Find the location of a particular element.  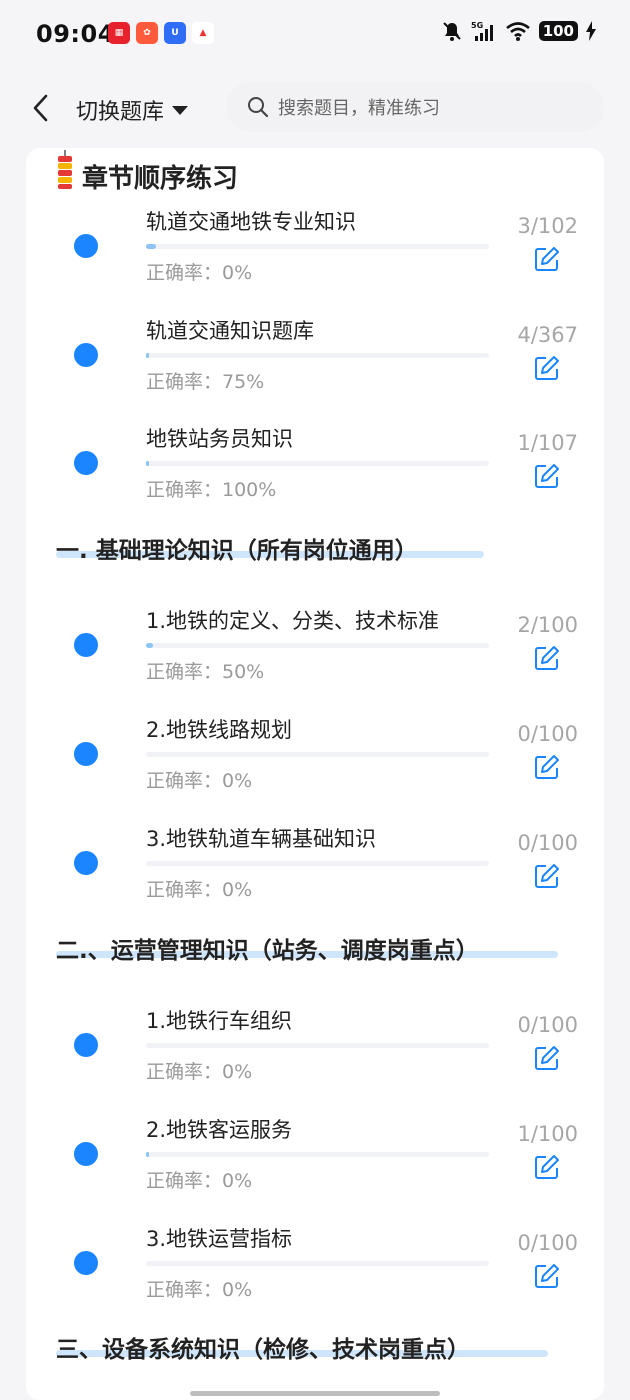

item-title: 3.地铁轨道车辆基础知识 is located at coordinates (261, 839).